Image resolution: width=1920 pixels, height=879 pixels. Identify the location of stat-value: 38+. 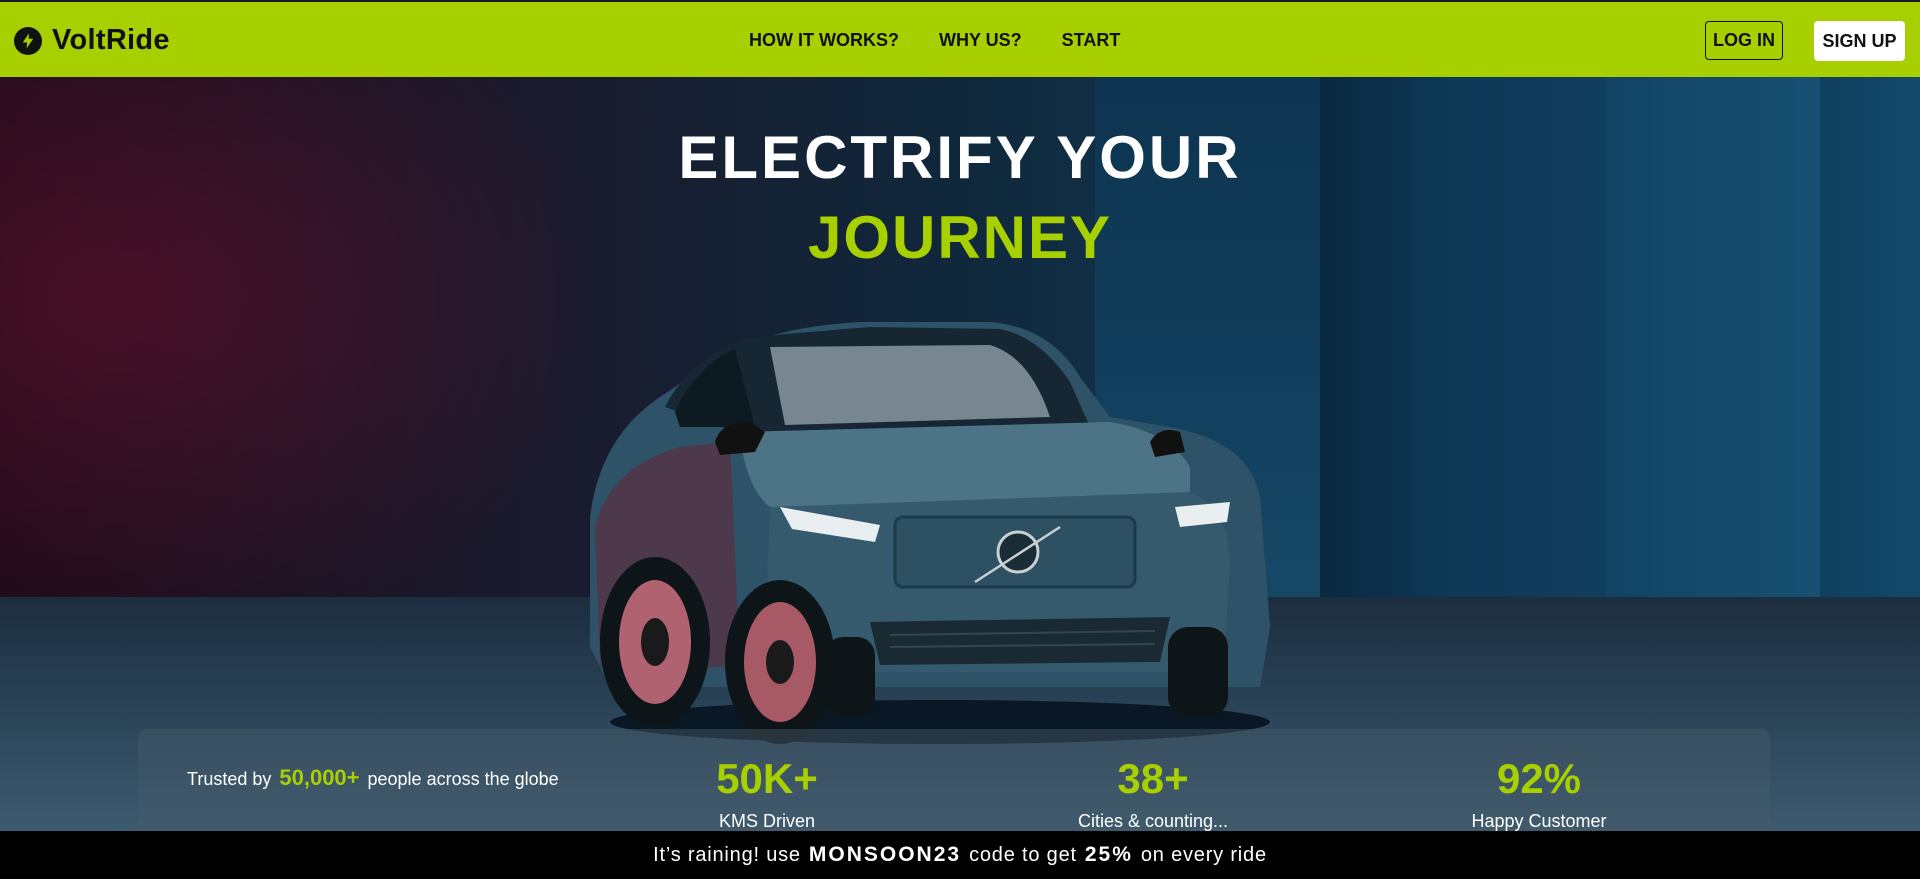
(1153, 778).